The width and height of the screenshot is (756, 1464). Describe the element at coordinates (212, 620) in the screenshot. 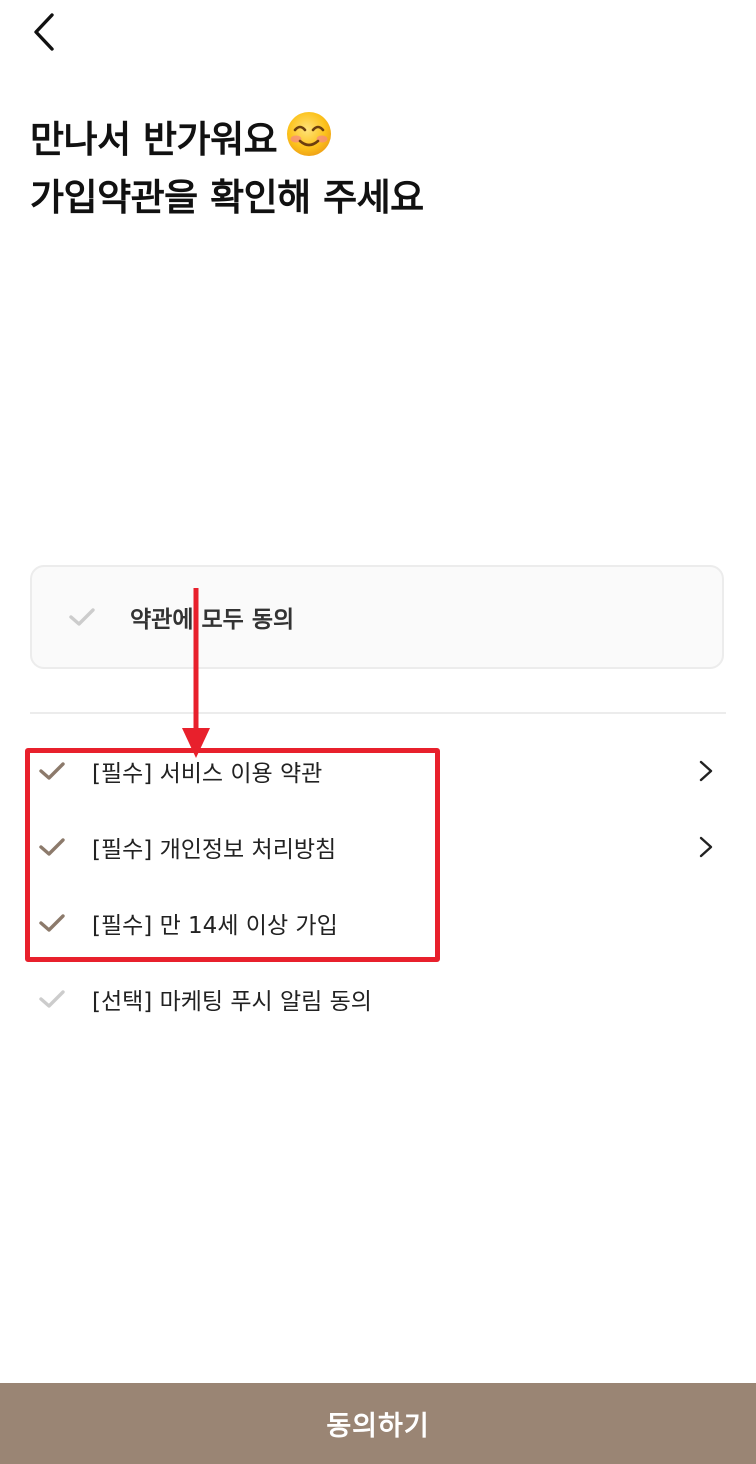

I see `agree-all-label: 약관에 모두 동의` at that location.